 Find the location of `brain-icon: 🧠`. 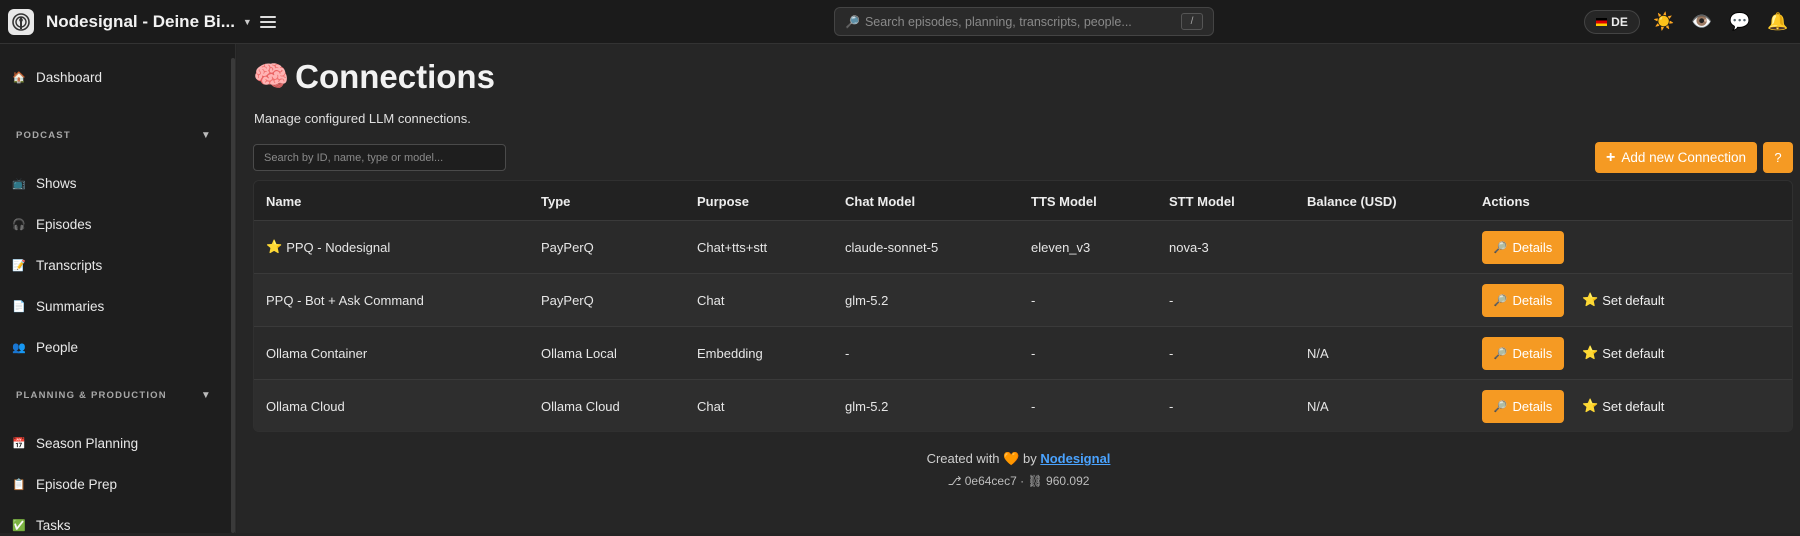

brain-icon: 🧠 is located at coordinates (271, 77).